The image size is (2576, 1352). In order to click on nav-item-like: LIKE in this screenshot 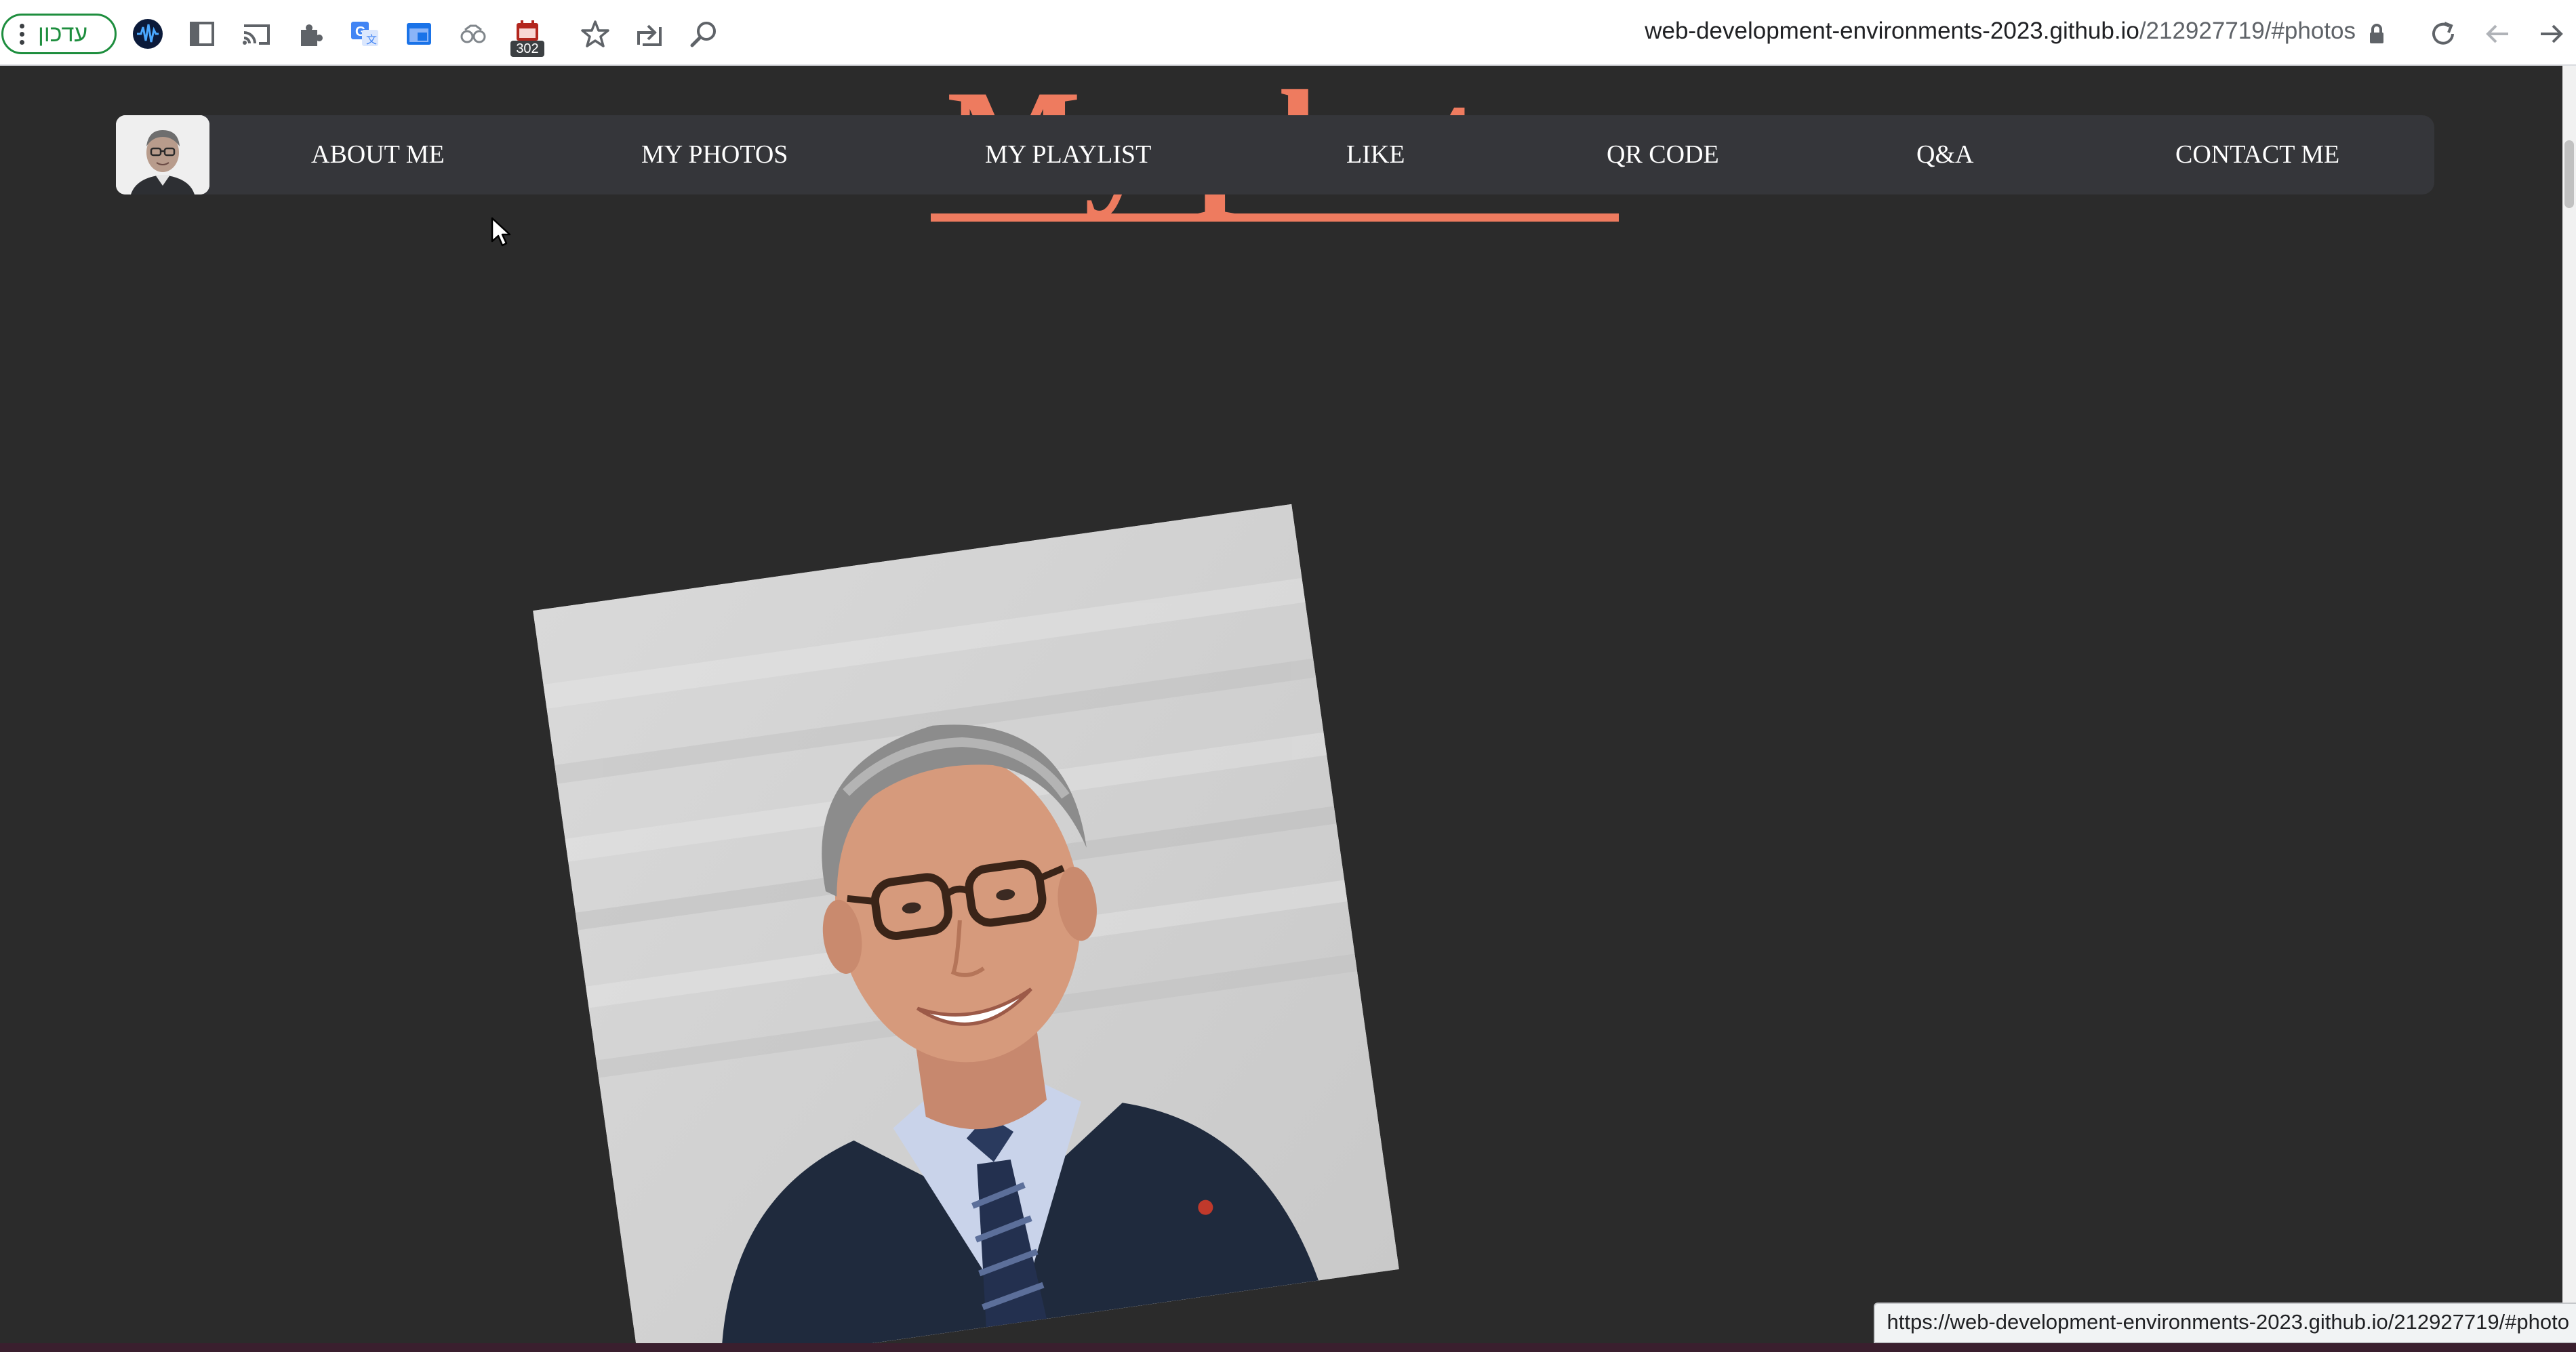, I will do `click(1375, 155)`.